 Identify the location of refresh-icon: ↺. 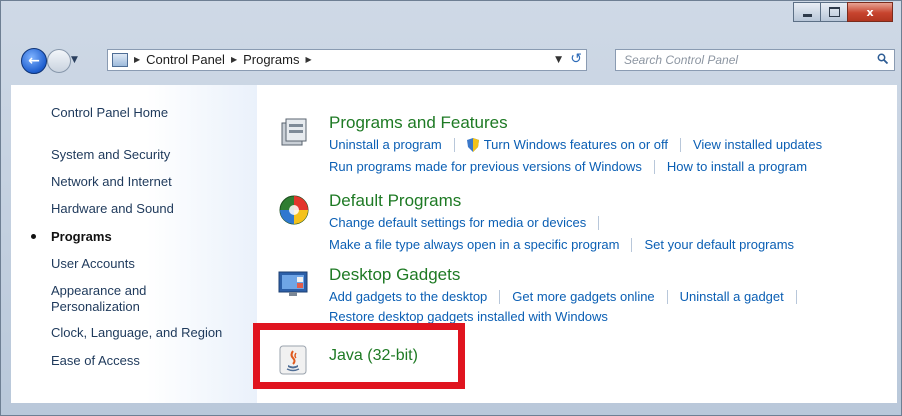
(576, 59).